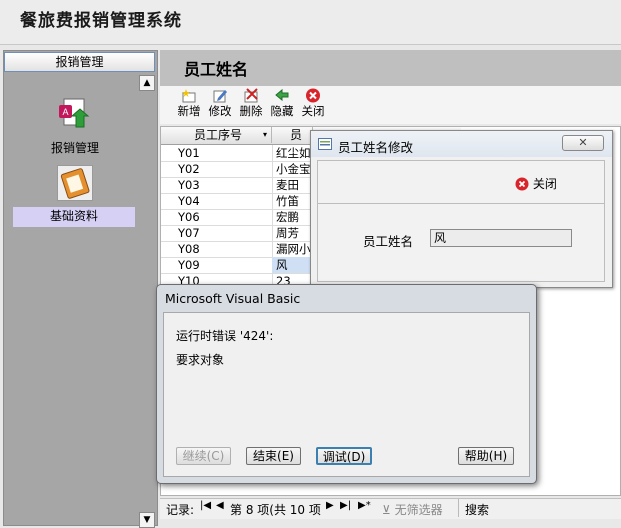  Describe the element at coordinates (75, 113) in the screenshot. I see `reimbursement-icon: A` at that location.